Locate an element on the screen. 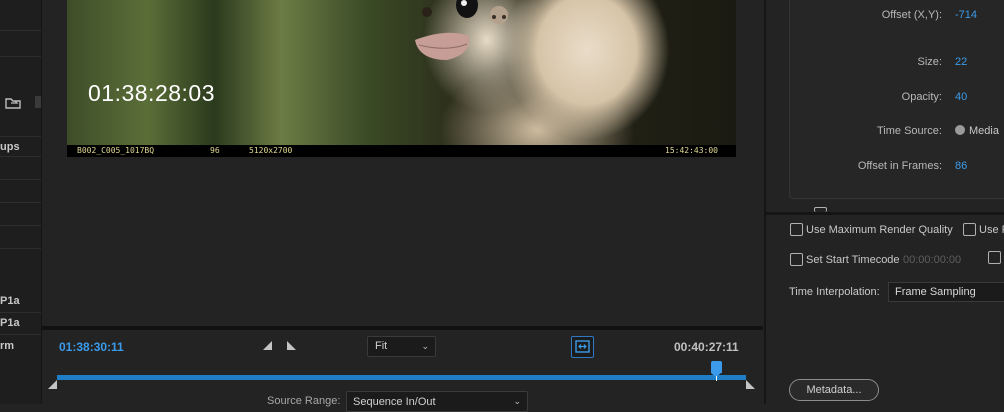  safe-margins-button is located at coordinates (582, 347).